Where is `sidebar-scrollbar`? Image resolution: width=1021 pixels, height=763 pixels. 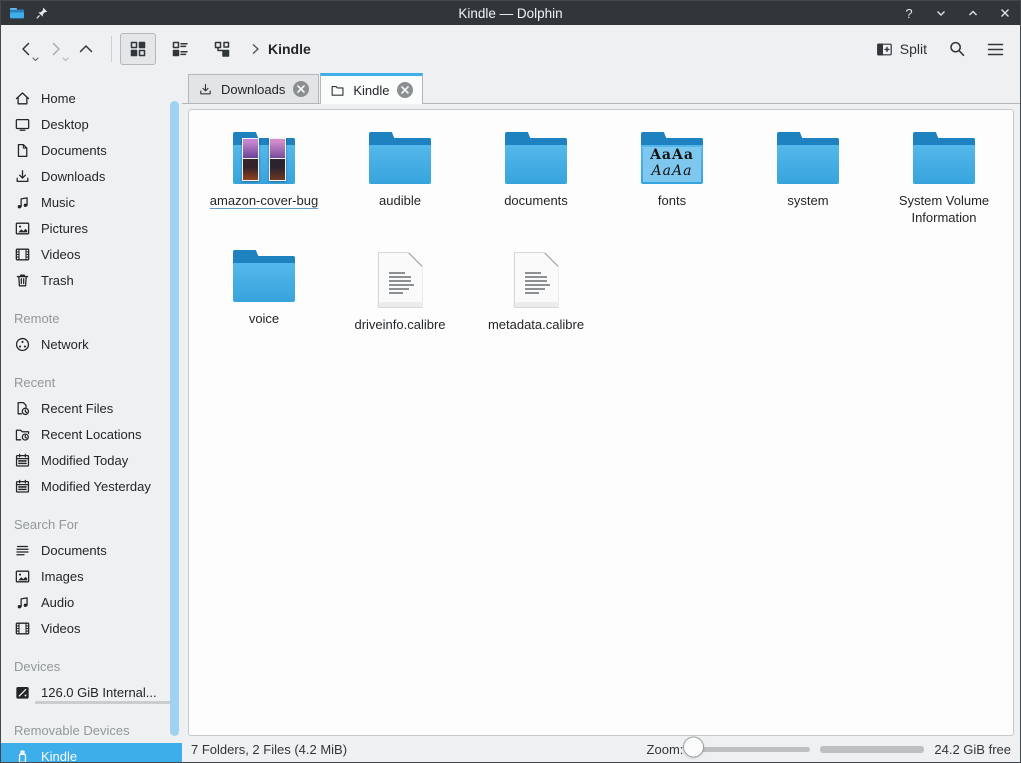
sidebar-scrollbar is located at coordinates (174, 418).